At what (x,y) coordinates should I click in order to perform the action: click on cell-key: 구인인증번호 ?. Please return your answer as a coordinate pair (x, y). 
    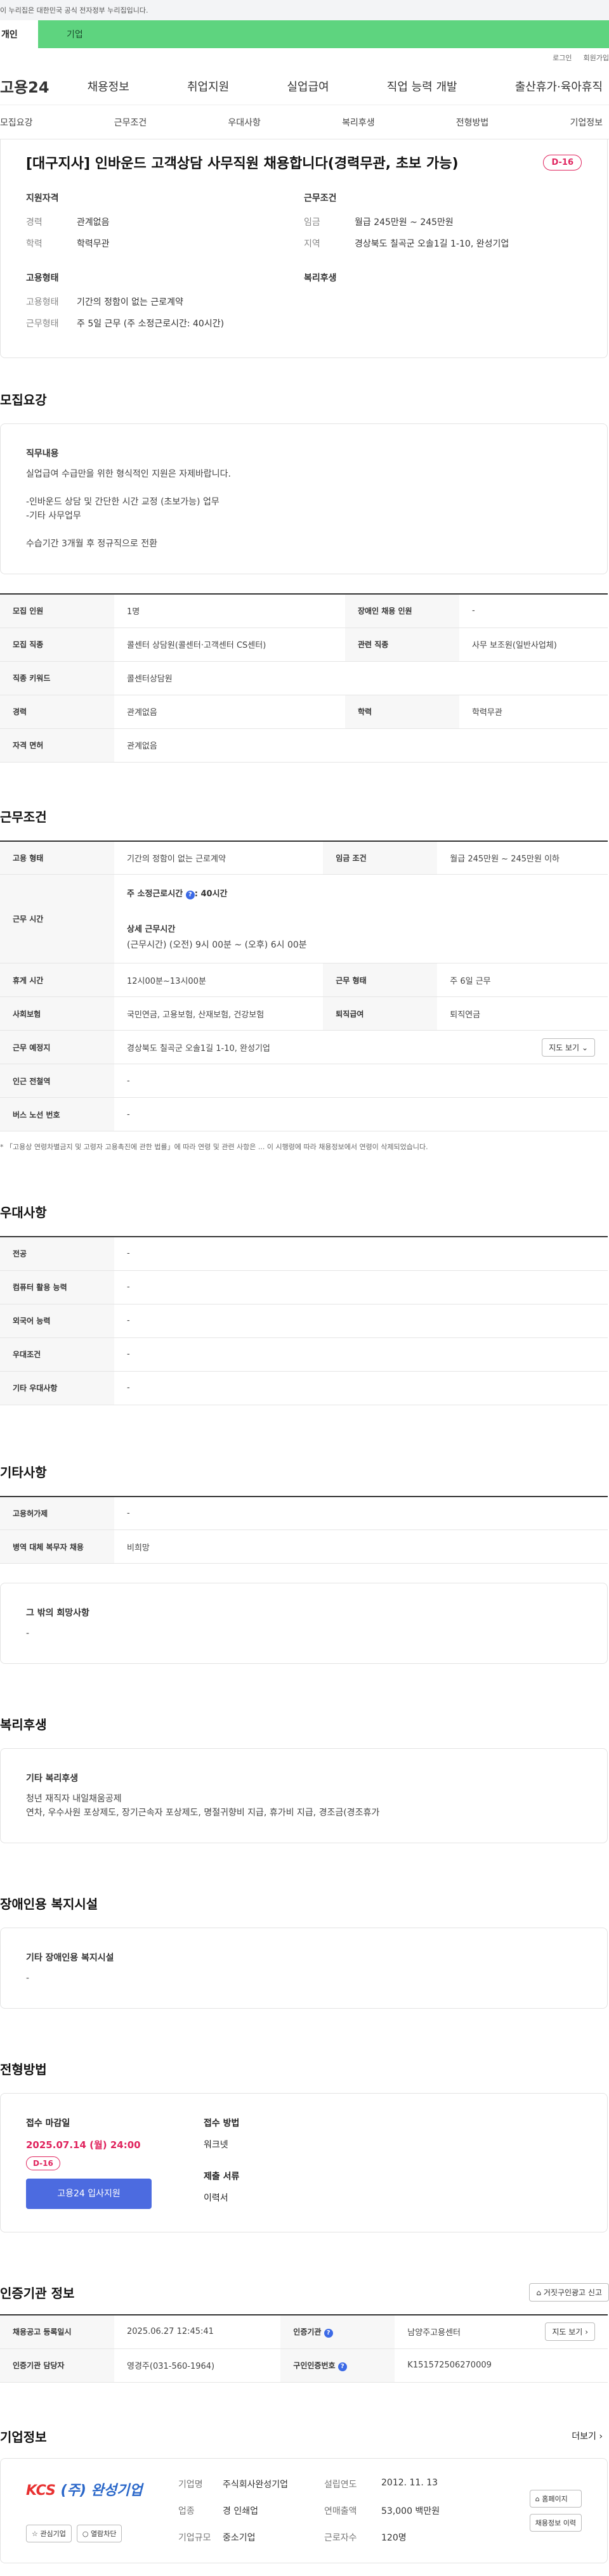
    Looking at the image, I should click on (337, 2365).